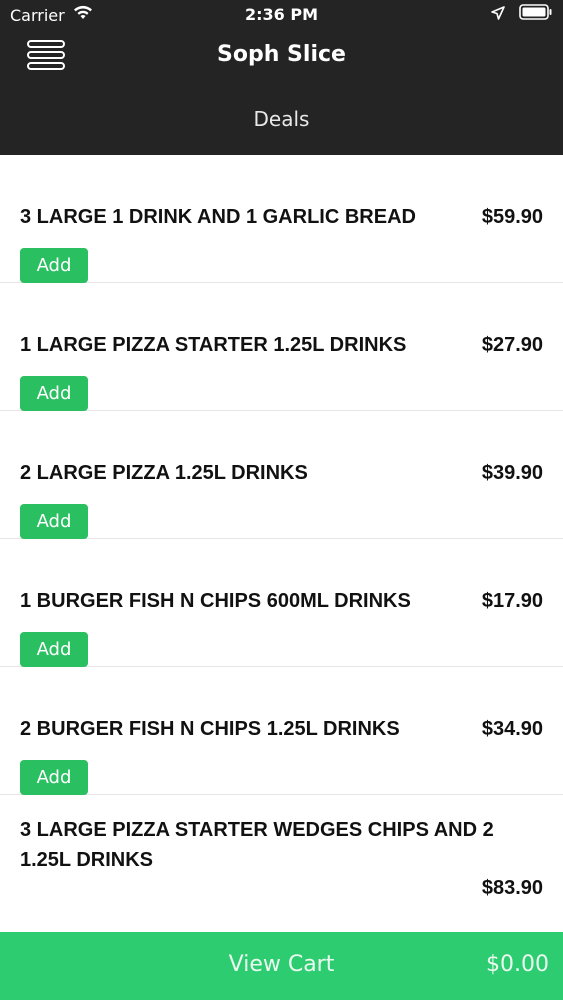 This screenshot has height=1000, width=563. Describe the element at coordinates (517, 964) in the screenshot. I see `cart-total: $0.00` at that location.